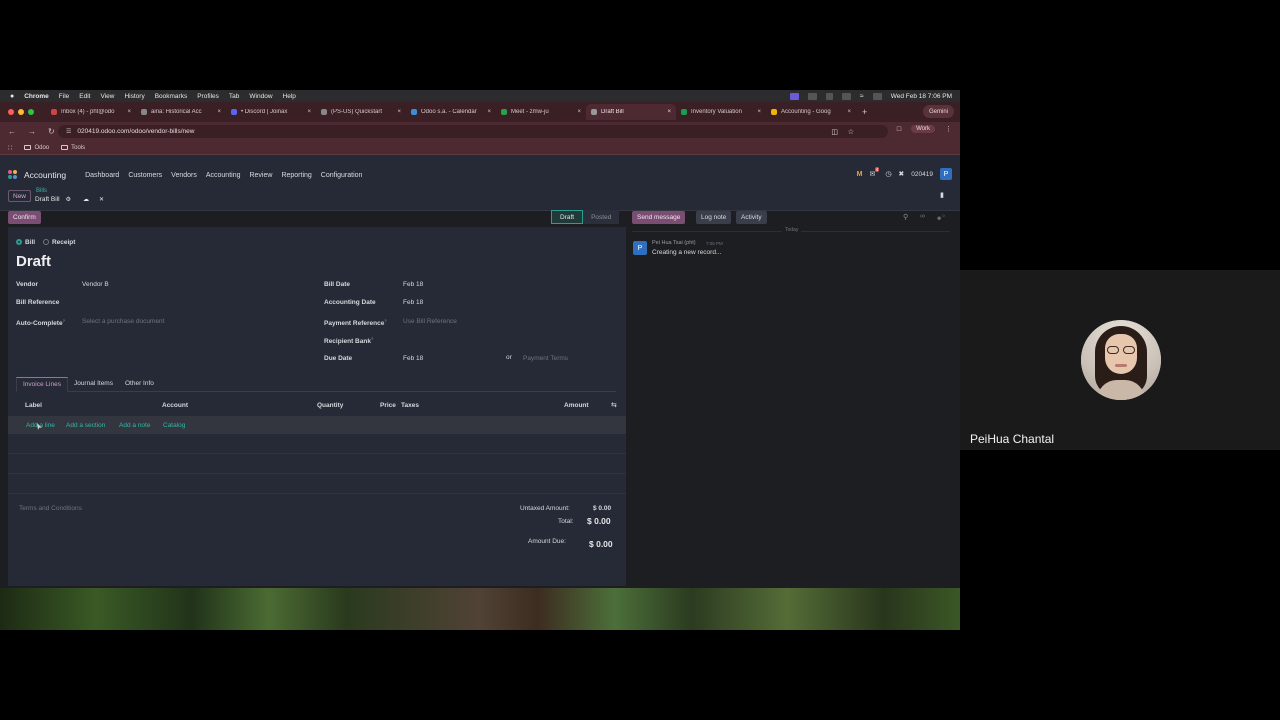 This screenshot has height=720, width=1280. I want to click on accounting-date-field: Feb 18, so click(413, 302).